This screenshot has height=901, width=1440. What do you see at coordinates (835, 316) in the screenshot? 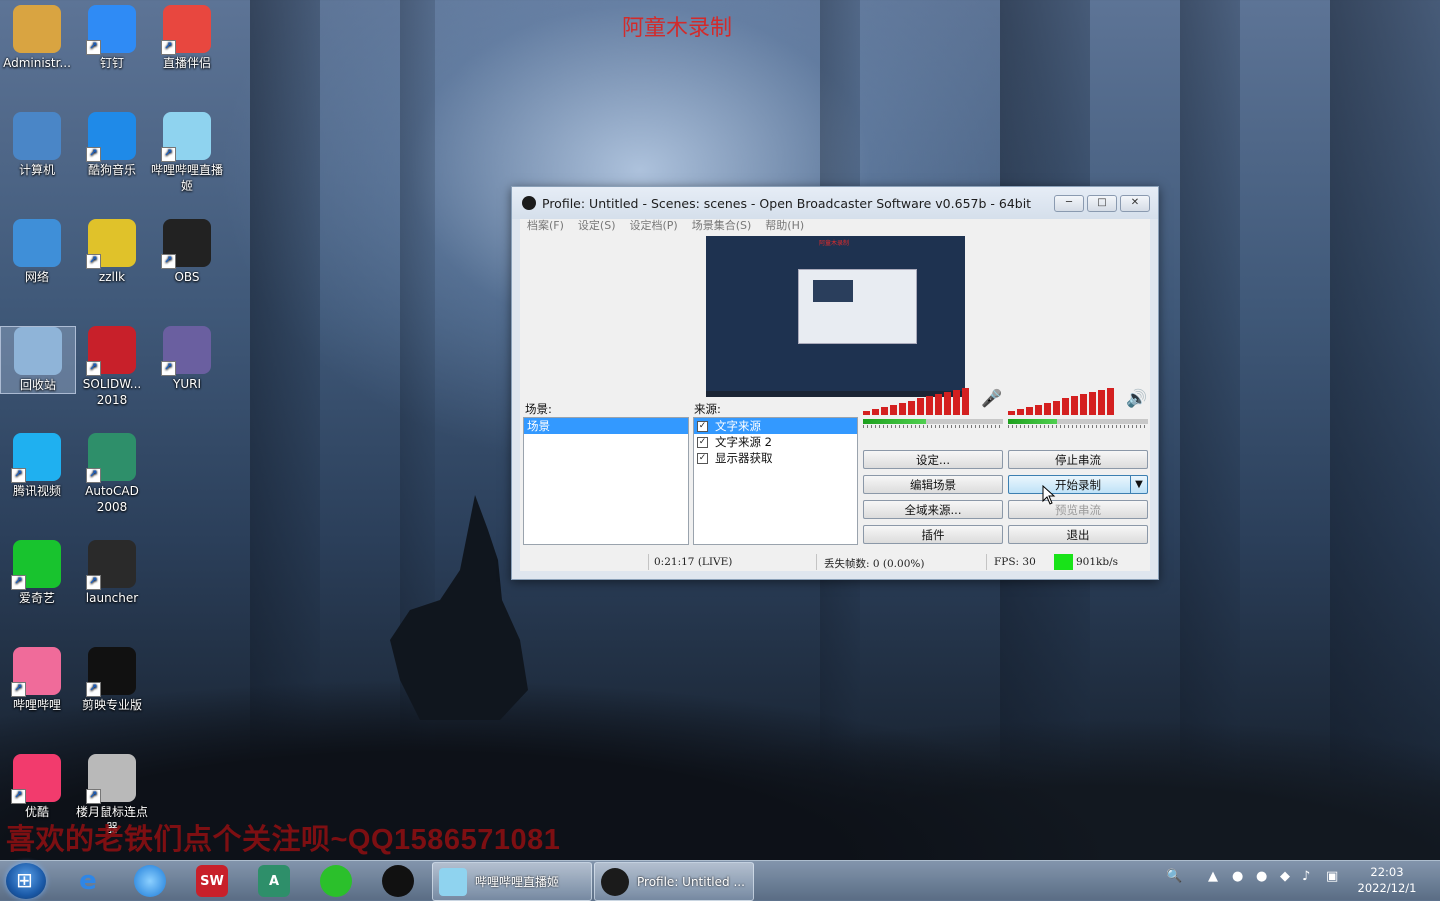
I see `stream-preview: 阿童木录制` at bounding box center [835, 316].